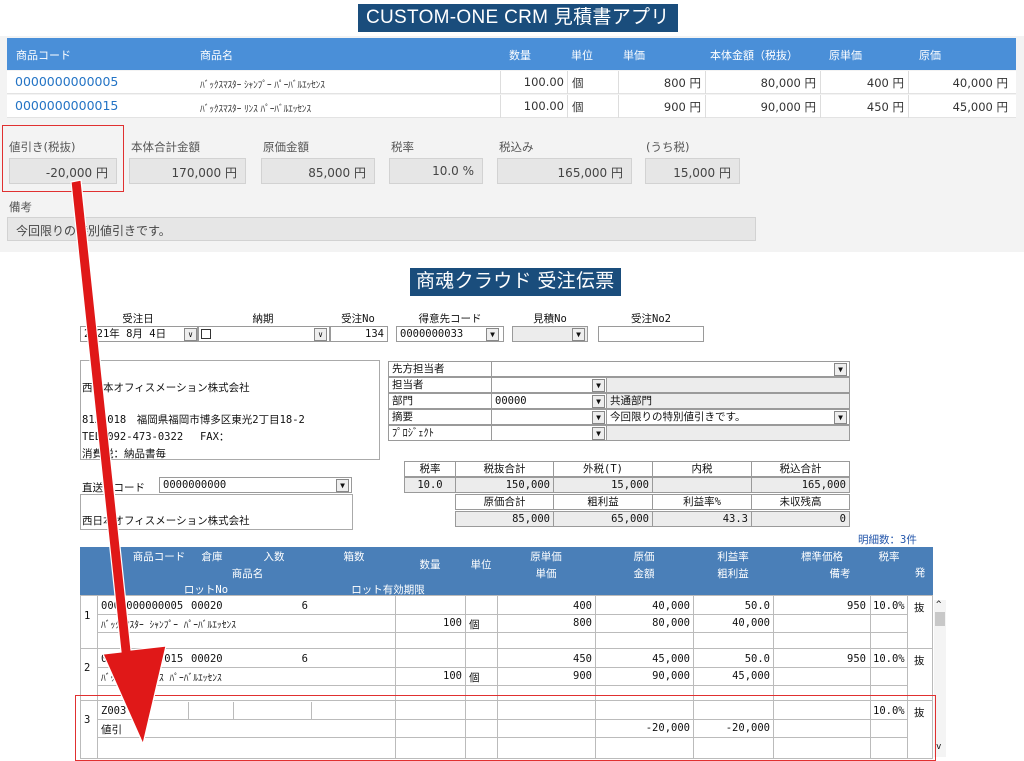  Describe the element at coordinates (118, 462) in the screenshot. I see `arrow-icon` at that location.